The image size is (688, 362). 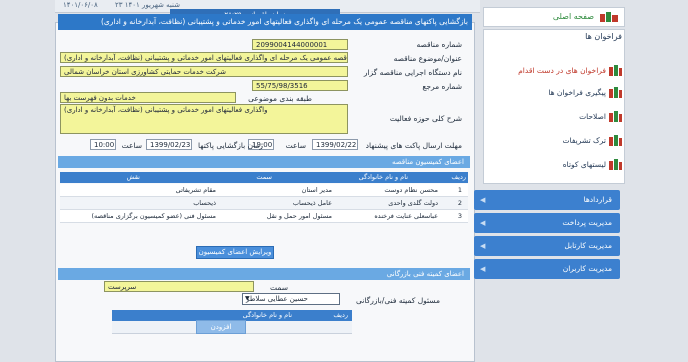 I want to click on deadline-date-field: 1399/02/22, so click(x=335, y=144).